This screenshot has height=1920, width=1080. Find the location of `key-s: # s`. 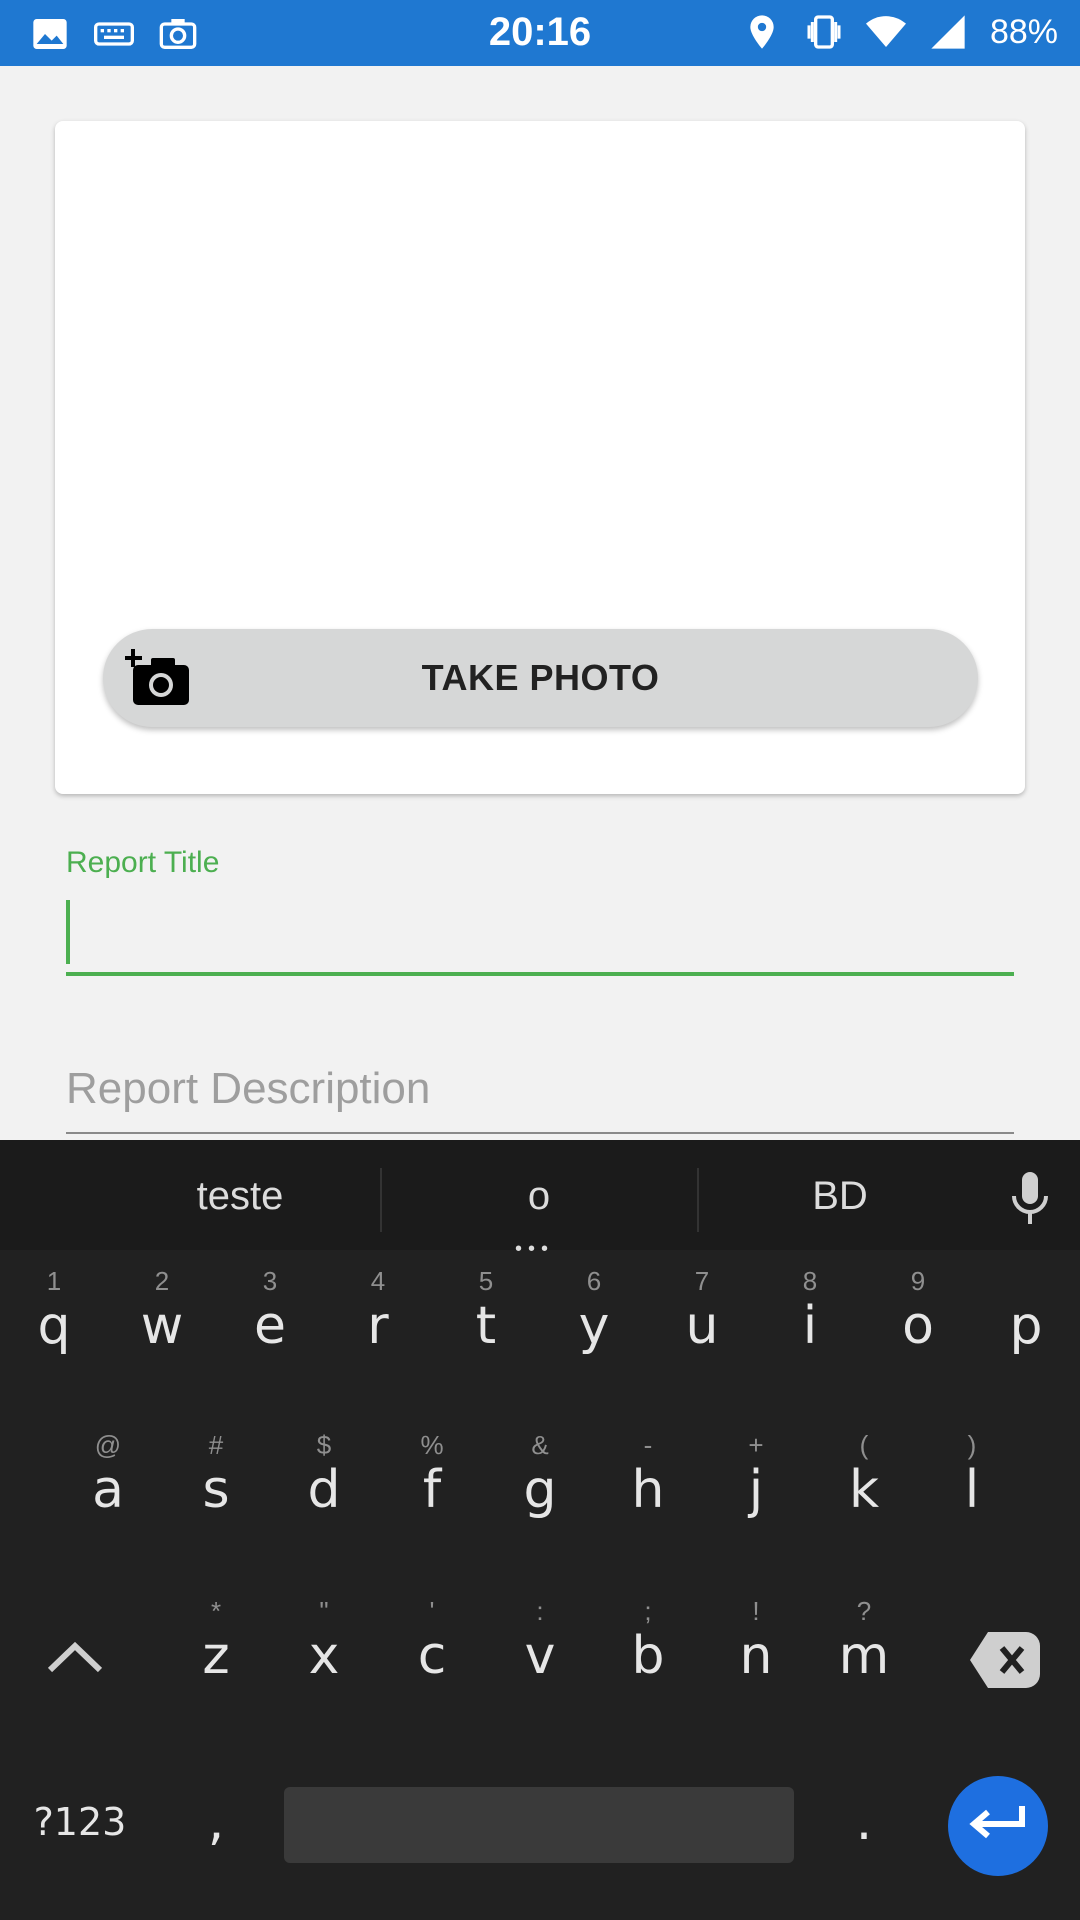

key-s: # s is located at coordinates (216, 1484).